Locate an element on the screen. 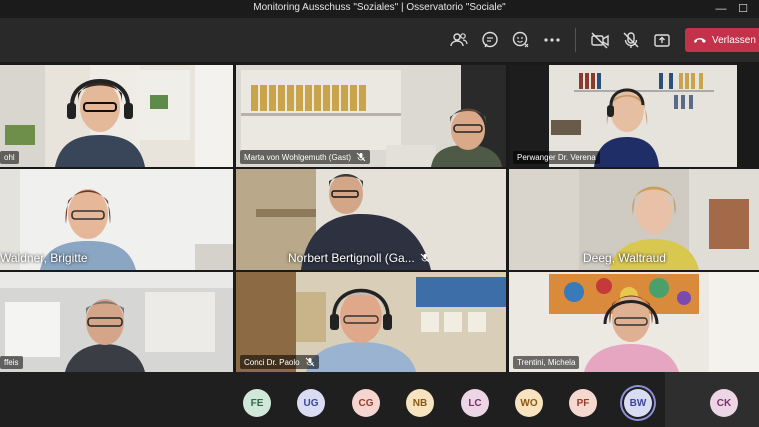  video-tile: Perwanger Dr. Verena is located at coordinates (623, 116).